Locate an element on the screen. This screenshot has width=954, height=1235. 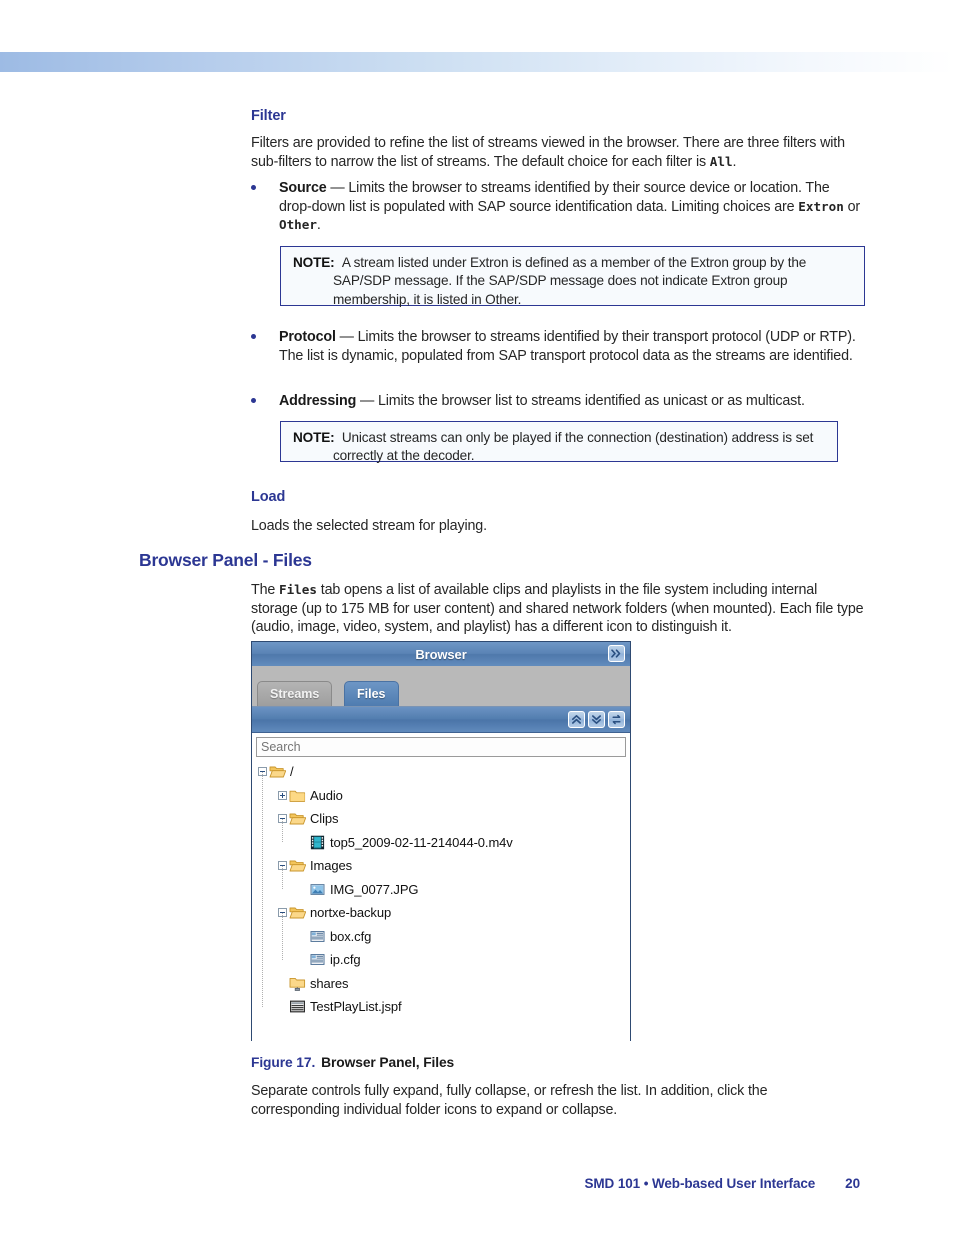
load-paragraph: Loads the selected stream for playing. is located at coordinates (369, 526).